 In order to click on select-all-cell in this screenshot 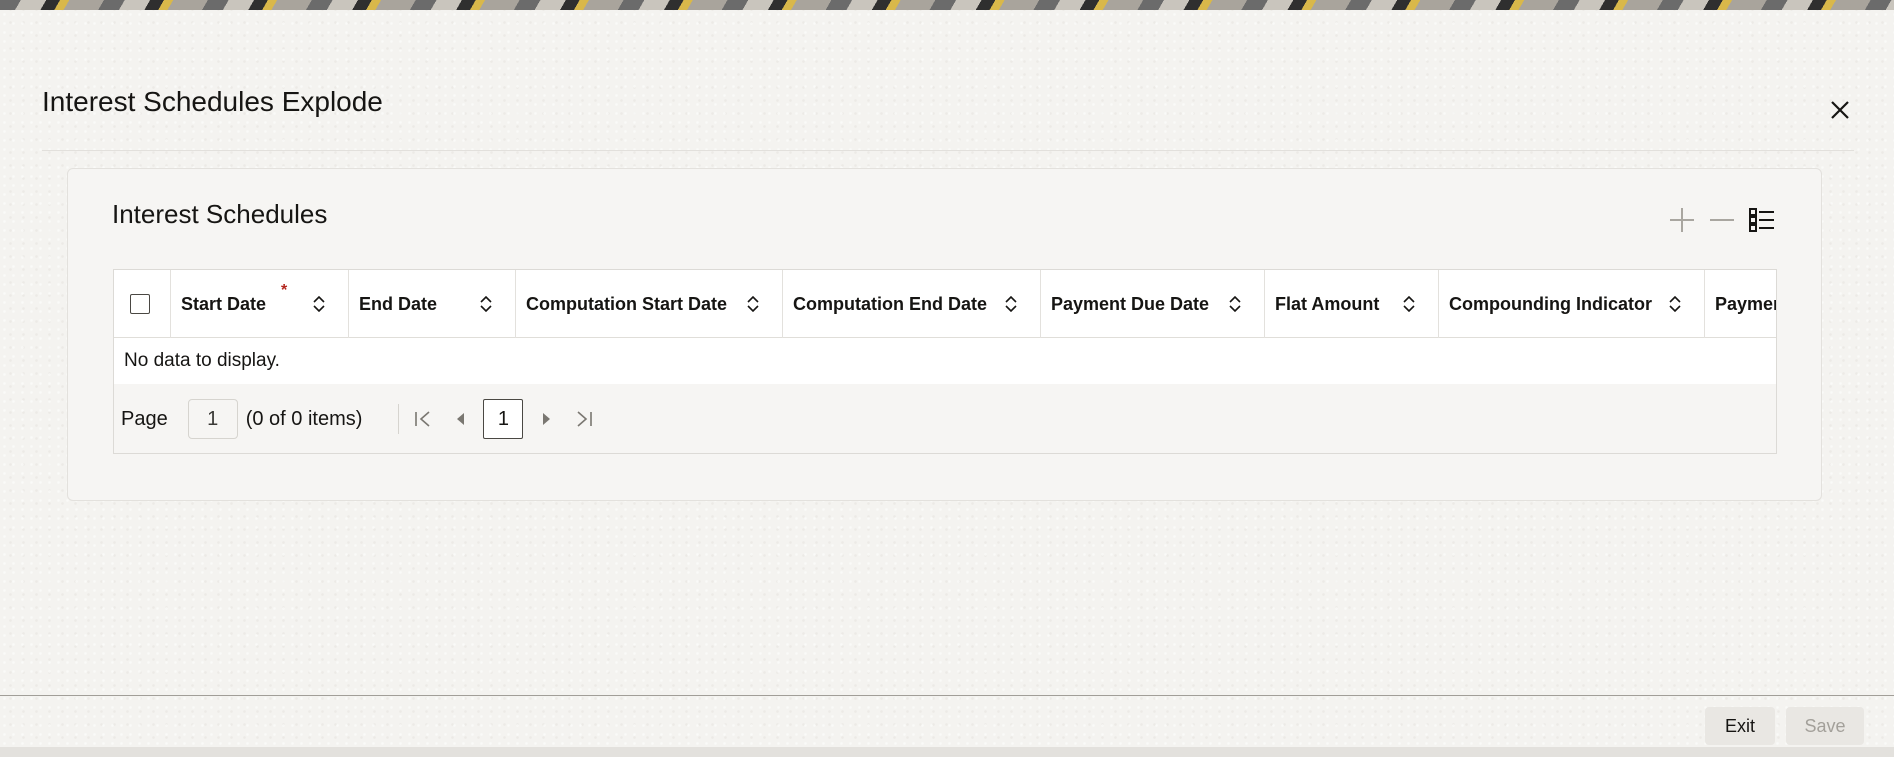, I will do `click(142, 304)`.